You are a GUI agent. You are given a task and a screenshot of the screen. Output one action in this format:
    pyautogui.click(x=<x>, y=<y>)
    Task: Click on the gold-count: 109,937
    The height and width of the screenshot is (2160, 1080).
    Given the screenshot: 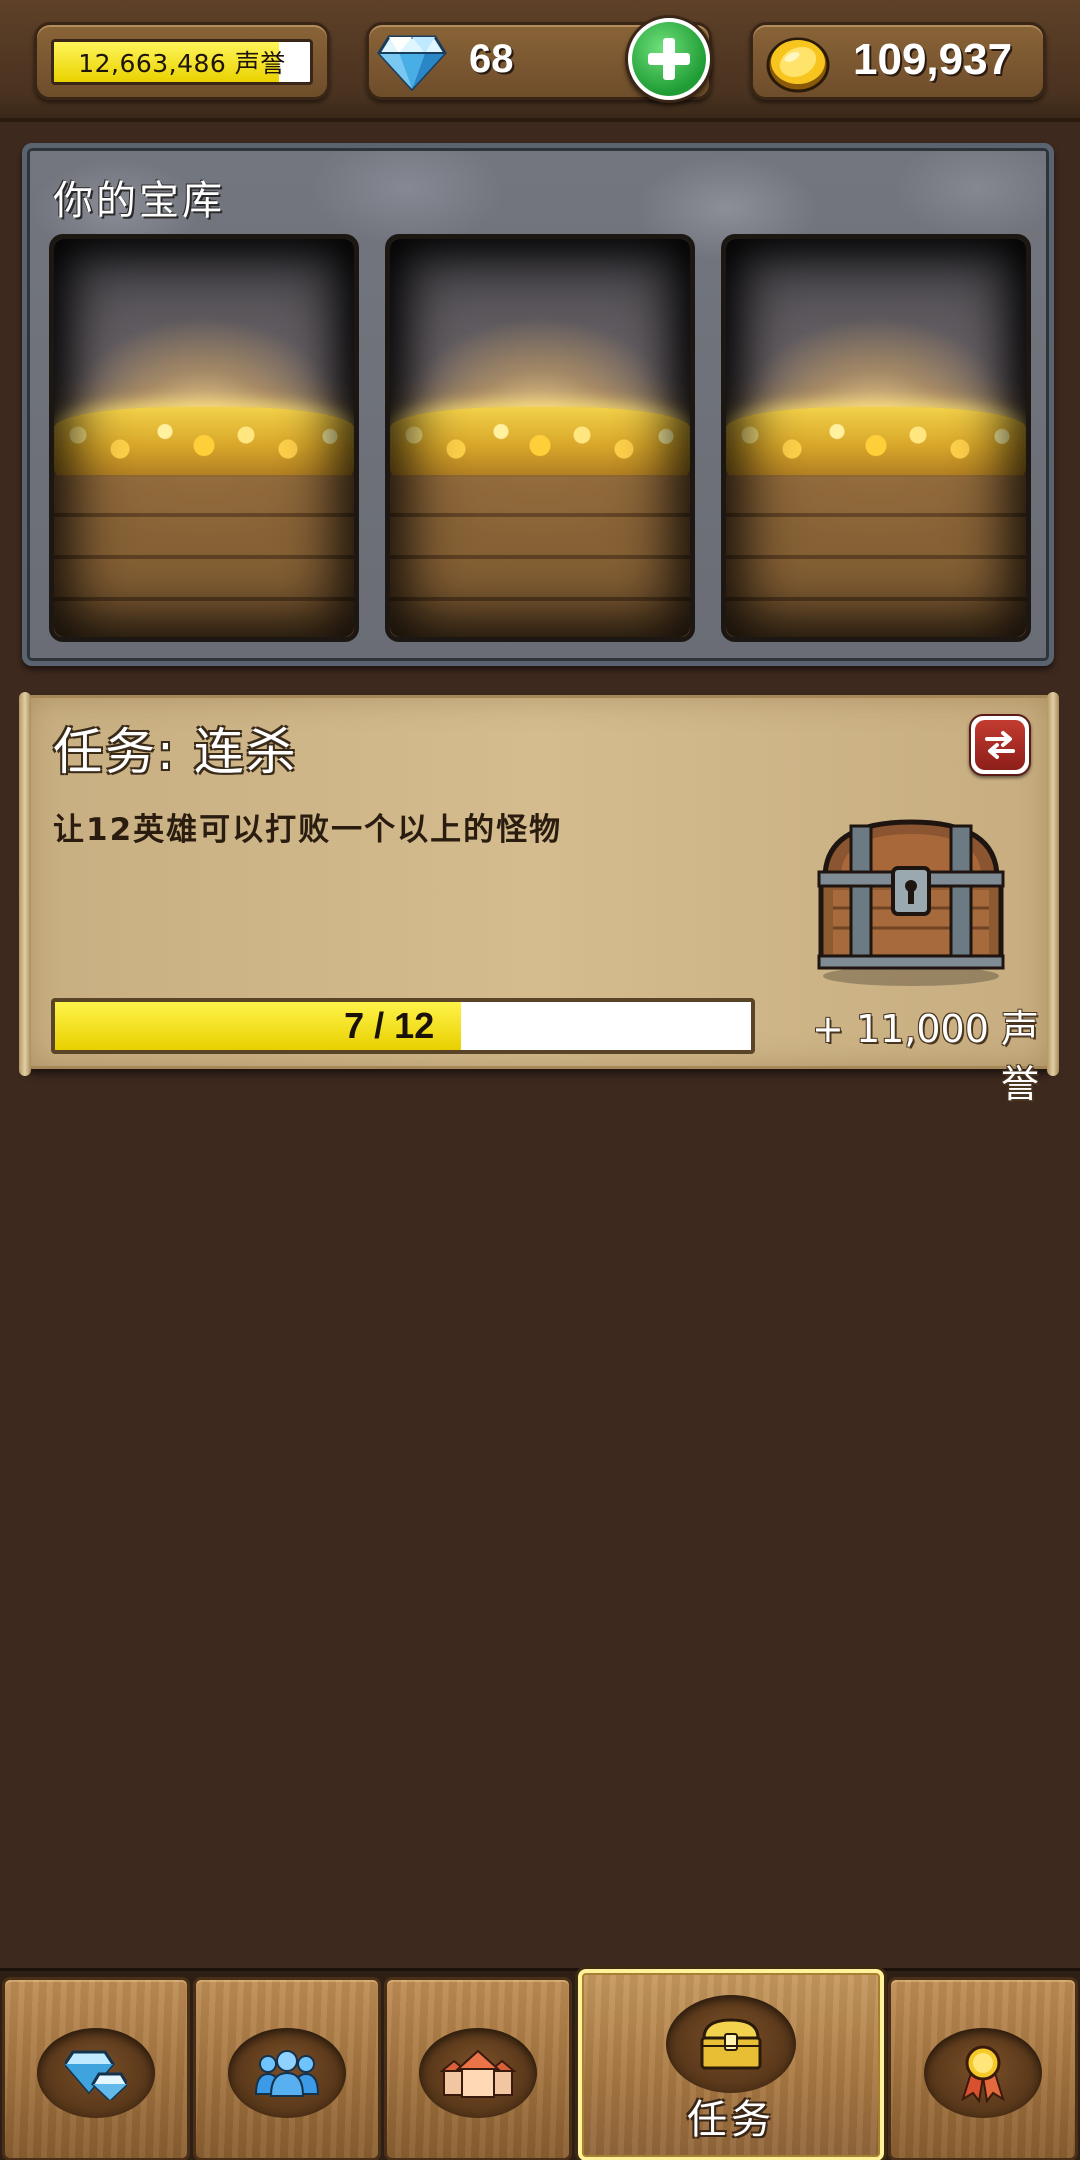 What is the action you would take?
    pyautogui.click(x=933, y=59)
    